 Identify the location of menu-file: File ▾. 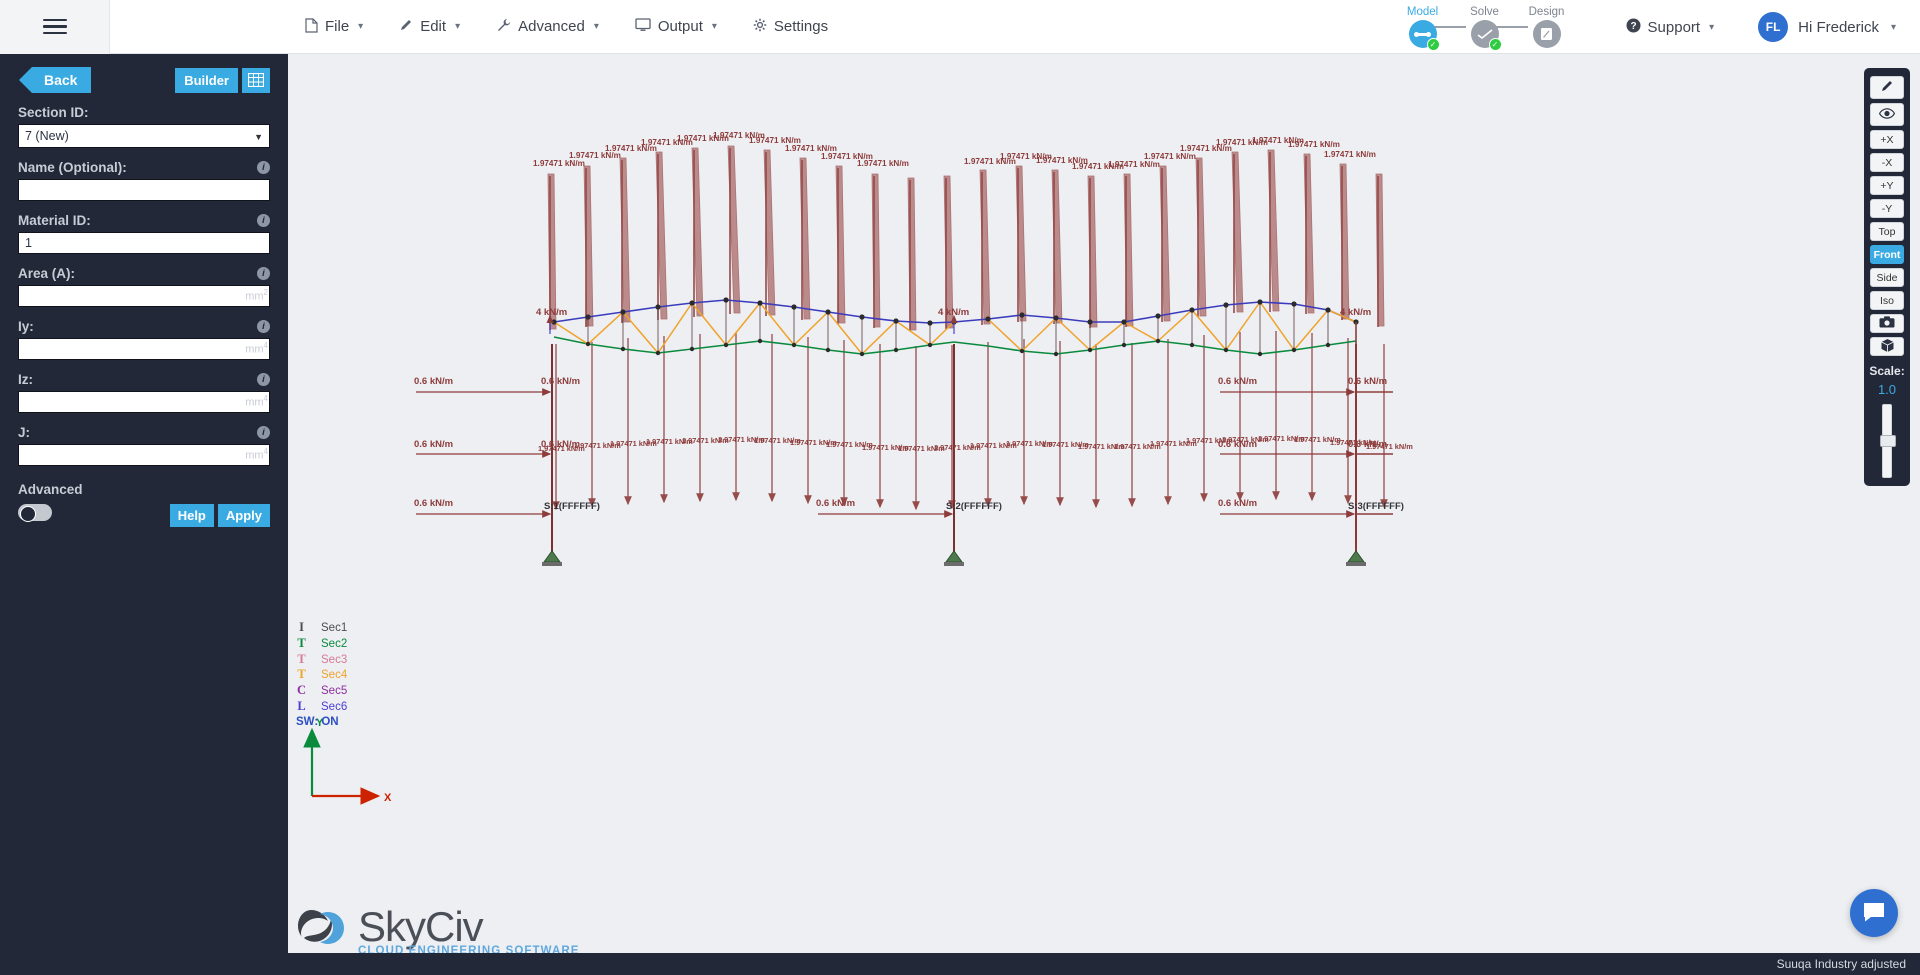
(334, 26).